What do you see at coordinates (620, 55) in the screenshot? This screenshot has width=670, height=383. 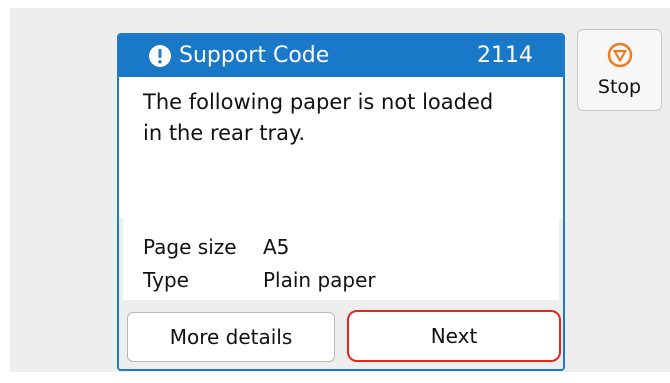 I see `stop-icon` at bounding box center [620, 55].